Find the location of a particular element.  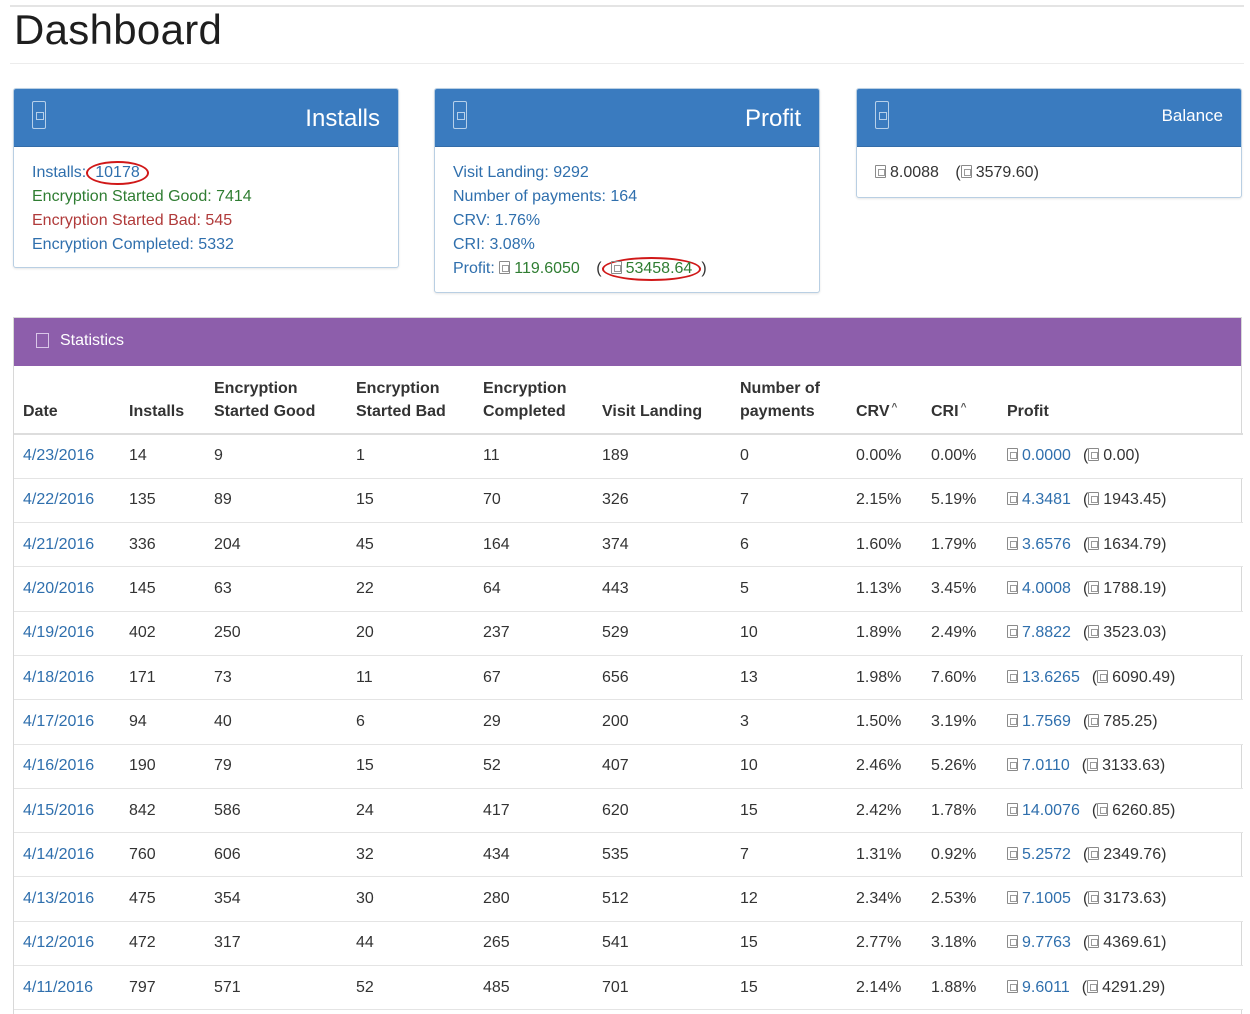

row-cri: 2.53% is located at coordinates (960, 899).